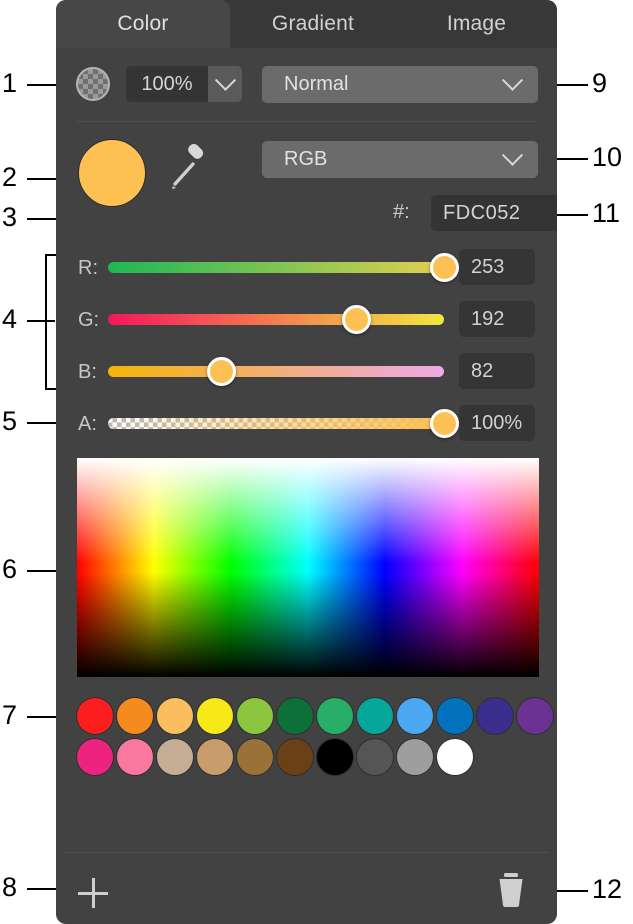  I want to click on opacity-chevron-down-icon, so click(225, 84).